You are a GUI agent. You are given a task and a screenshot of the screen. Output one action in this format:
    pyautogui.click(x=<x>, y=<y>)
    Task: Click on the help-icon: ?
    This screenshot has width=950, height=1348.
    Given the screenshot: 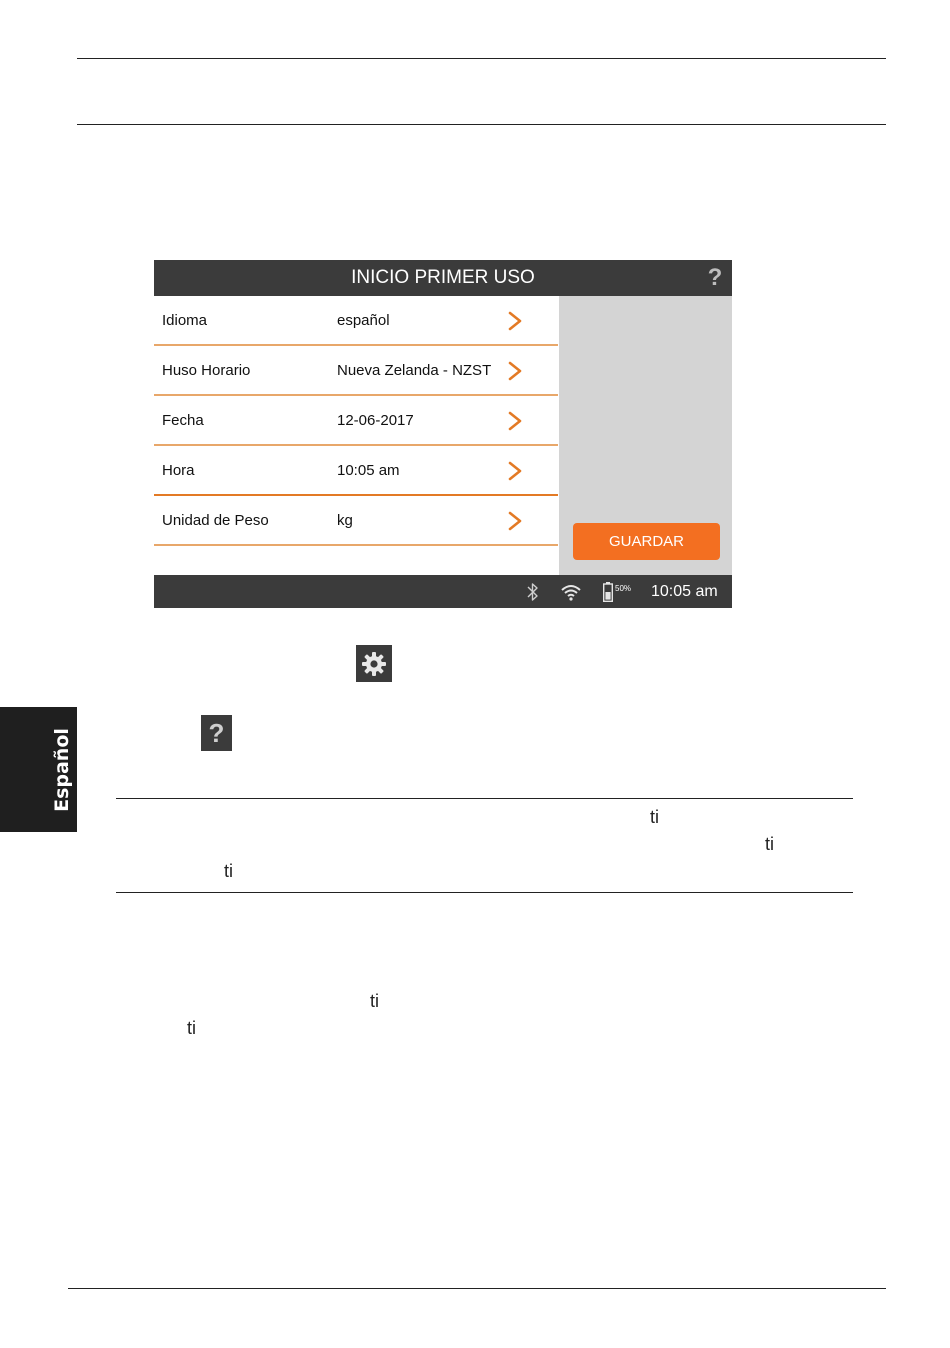 What is the action you would take?
    pyautogui.click(x=216, y=733)
    